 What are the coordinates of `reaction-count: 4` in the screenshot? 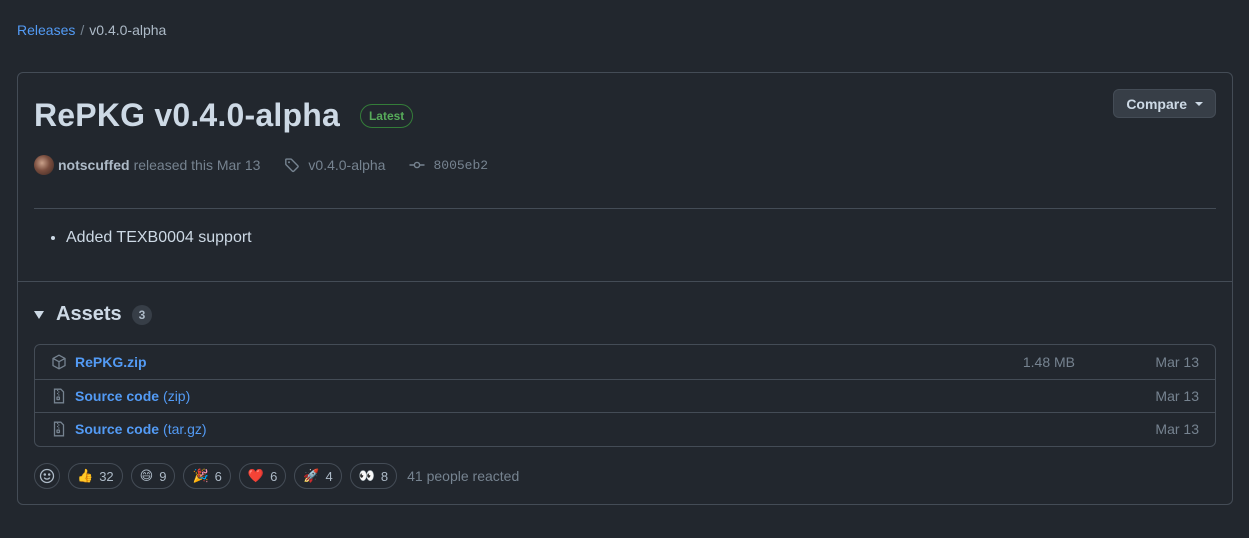 It's located at (329, 476).